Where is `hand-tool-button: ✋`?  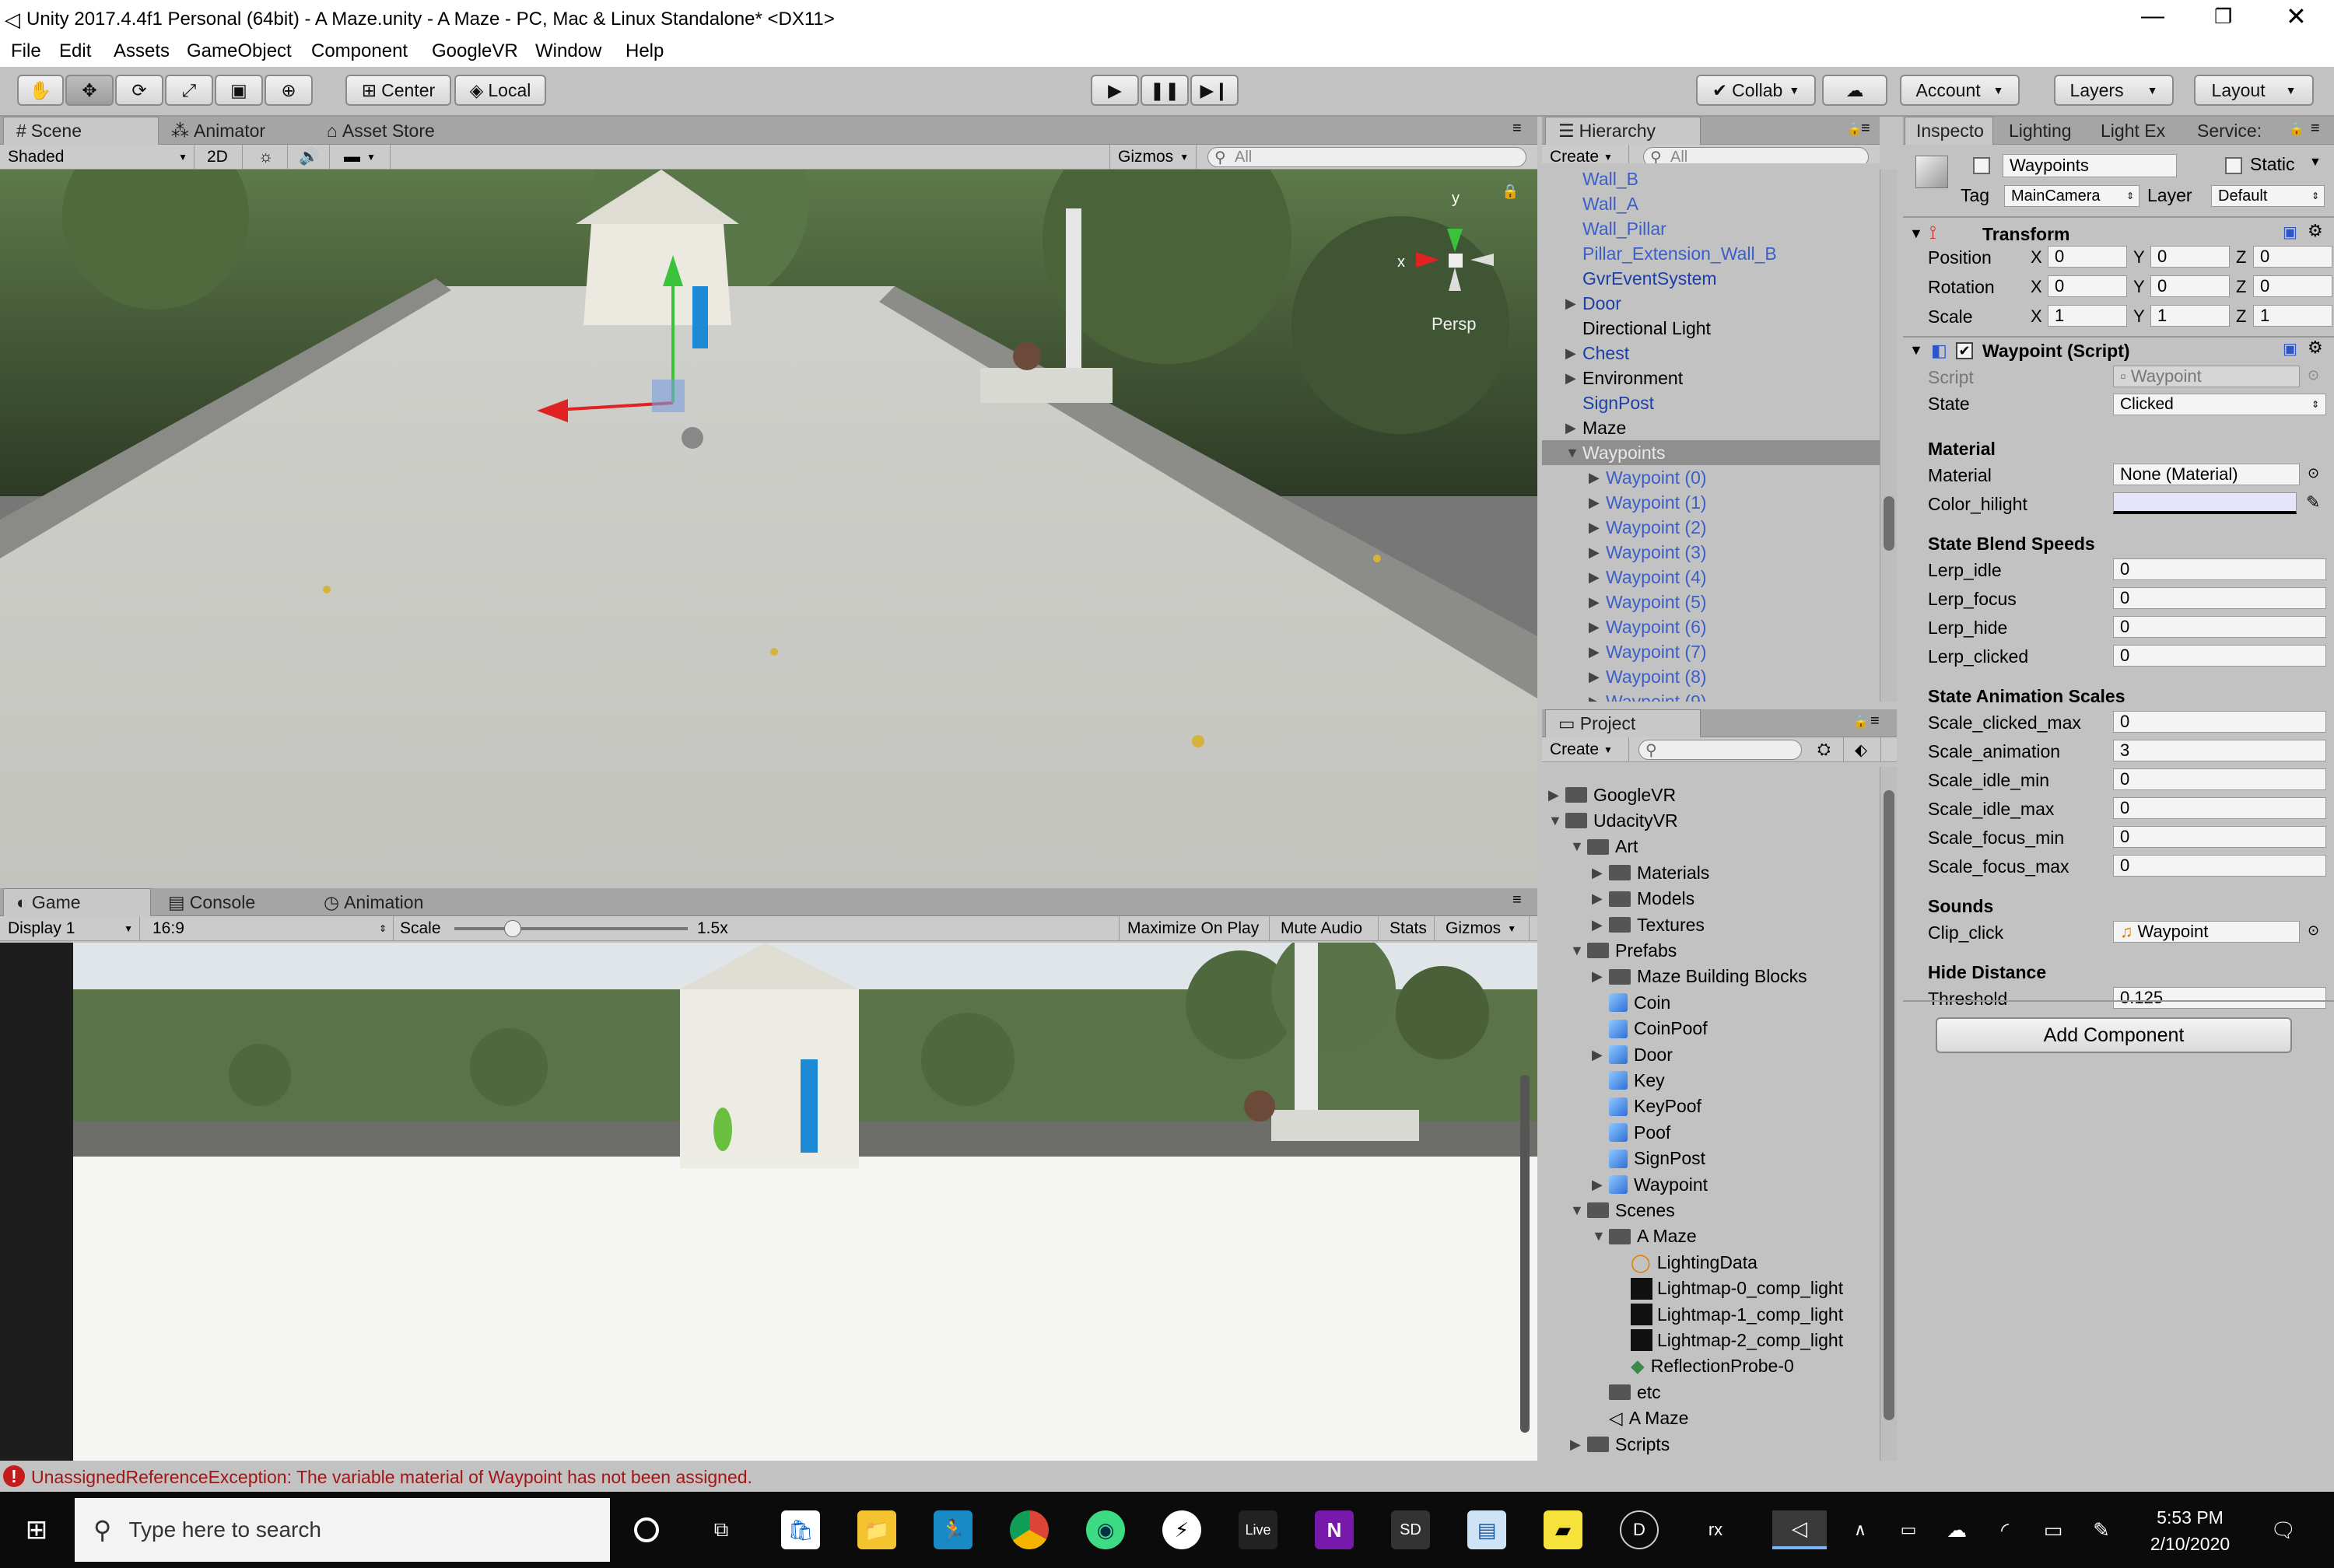 hand-tool-button: ✋ is located at coordinates (40, 90).